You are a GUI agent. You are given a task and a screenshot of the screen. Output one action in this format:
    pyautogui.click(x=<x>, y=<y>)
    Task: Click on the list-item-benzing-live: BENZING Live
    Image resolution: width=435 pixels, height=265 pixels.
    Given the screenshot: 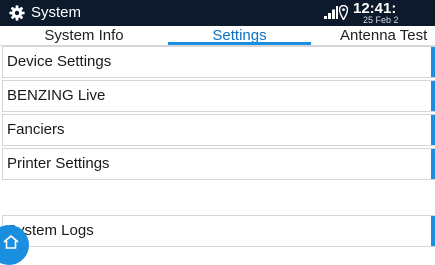 What is the action you would take?
    pyautogui.click(x=218, y=96)
    